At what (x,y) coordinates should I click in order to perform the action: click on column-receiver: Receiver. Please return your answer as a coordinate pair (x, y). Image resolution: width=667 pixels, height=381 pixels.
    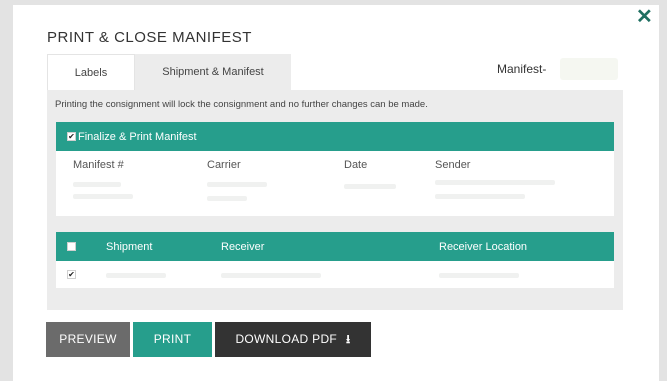
    Looking at the image, I should click on (243, 247).